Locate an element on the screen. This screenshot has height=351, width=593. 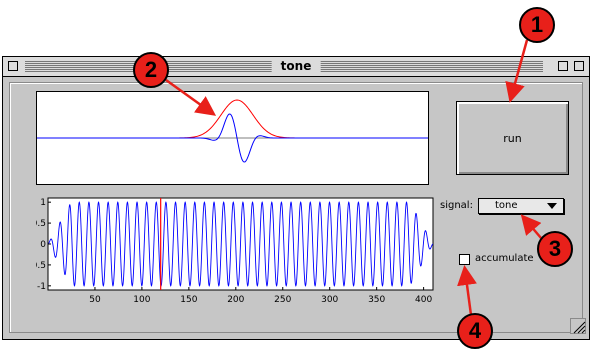
callout-4-label: 4 is located at coordinates (475, 330).